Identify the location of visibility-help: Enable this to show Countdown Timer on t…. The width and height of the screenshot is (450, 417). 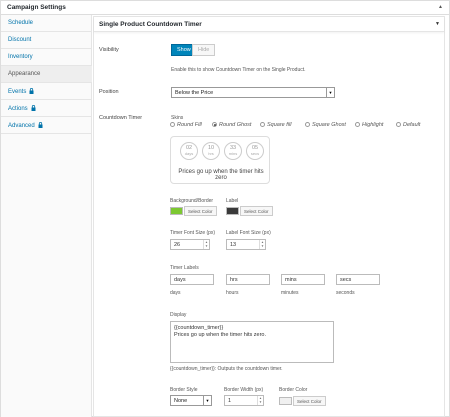
(238, 70).